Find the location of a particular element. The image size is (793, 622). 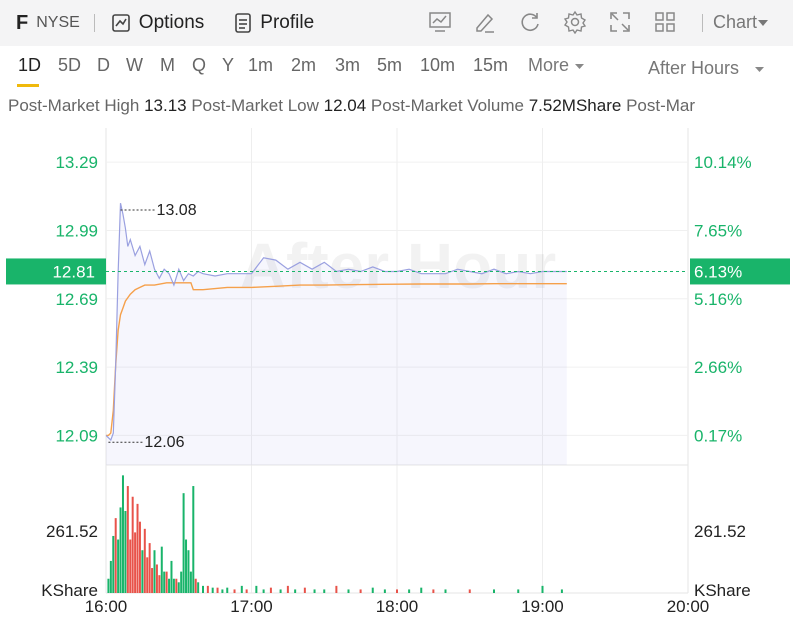

top-toolbar: F NYSE Options Profile Chart is located at coordinates (396, 23).